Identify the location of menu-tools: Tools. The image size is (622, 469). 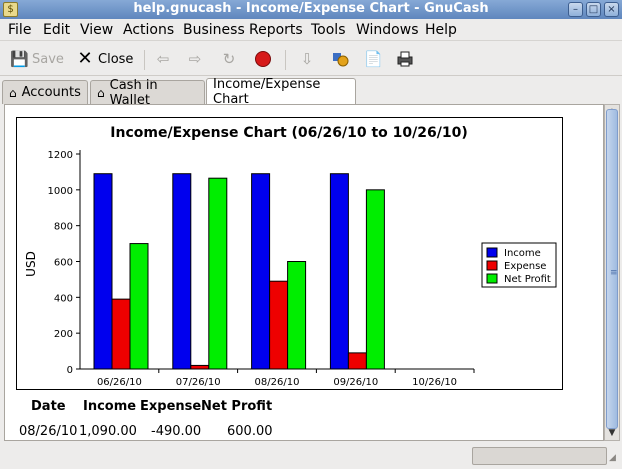
(328, 30).